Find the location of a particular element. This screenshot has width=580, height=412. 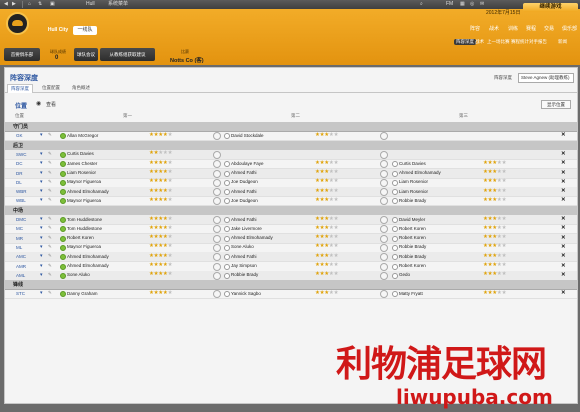

team-meeting-button: 球队会议 is located at coordinates (86, 54).